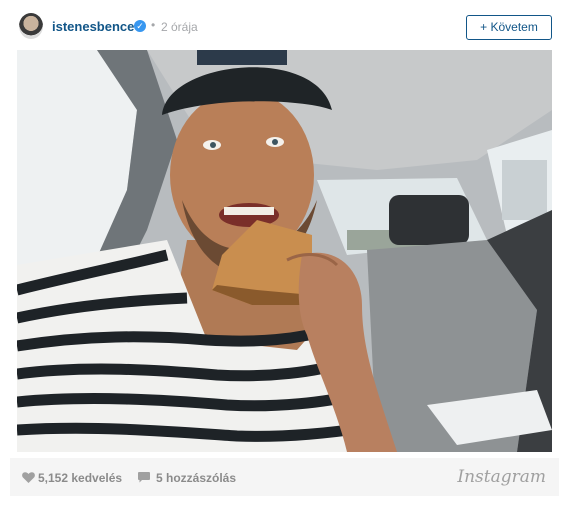 The height and width of the screenshot is (505, 572). Describe the element at coordinates (501, 477) in the screenshot. I see `instagram-logo: Instagram` at that location.